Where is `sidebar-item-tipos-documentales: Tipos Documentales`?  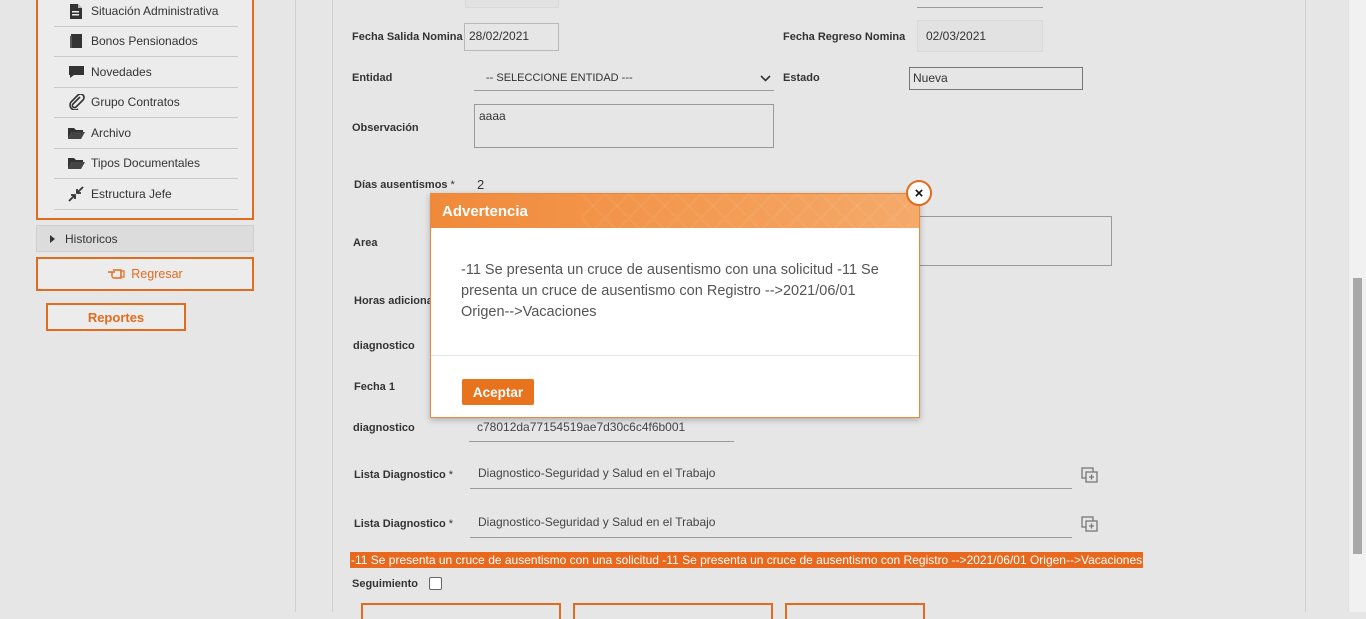 sidebar-item-tipos-documentales: Tipos Documentales is located at coordinates (146, 163).